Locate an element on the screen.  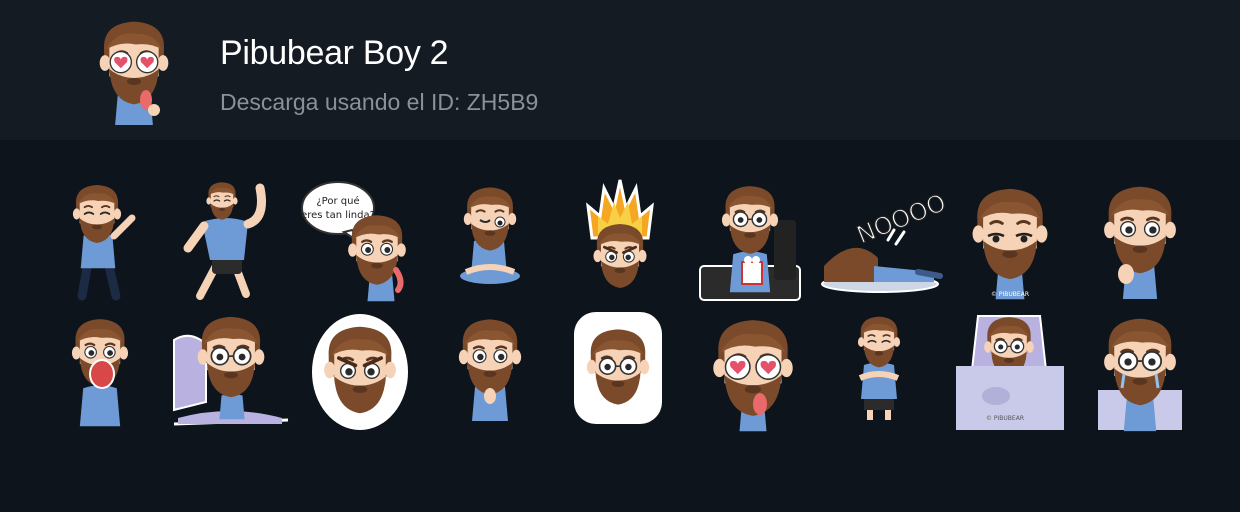
nooo-text: NOOOO is located at coordinates (901, 218).